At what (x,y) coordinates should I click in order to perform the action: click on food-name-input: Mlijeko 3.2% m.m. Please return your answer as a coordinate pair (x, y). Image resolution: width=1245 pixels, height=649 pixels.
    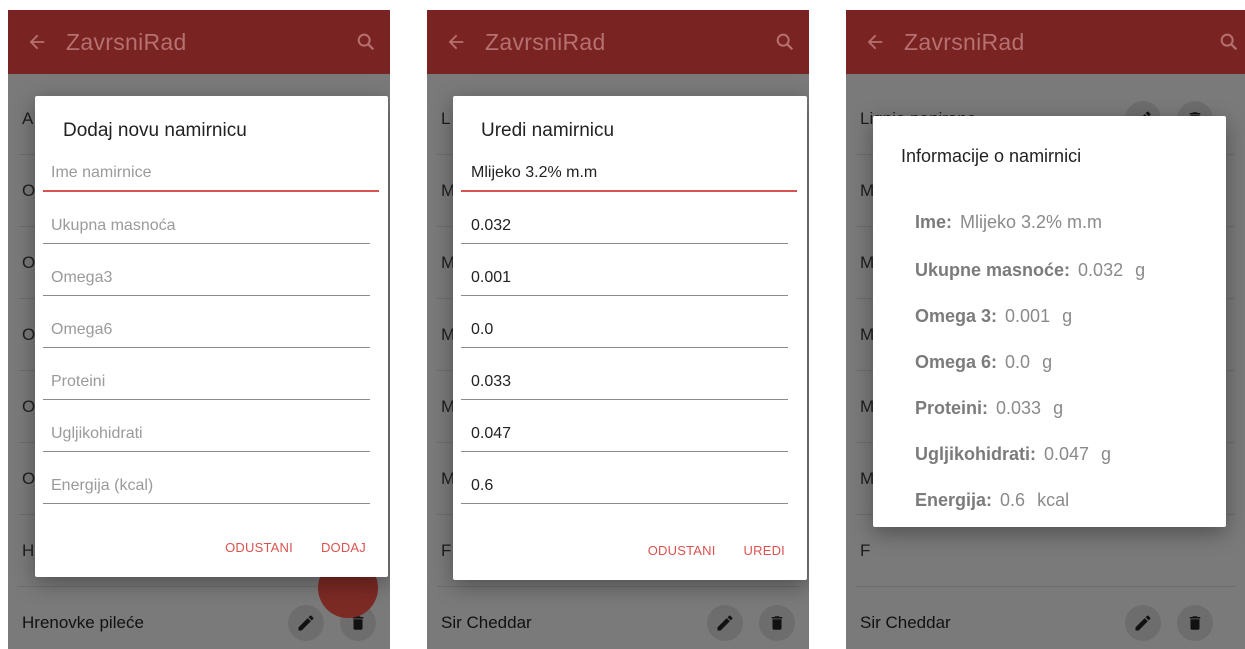
    Looking at the image, I should click on (629, 170).